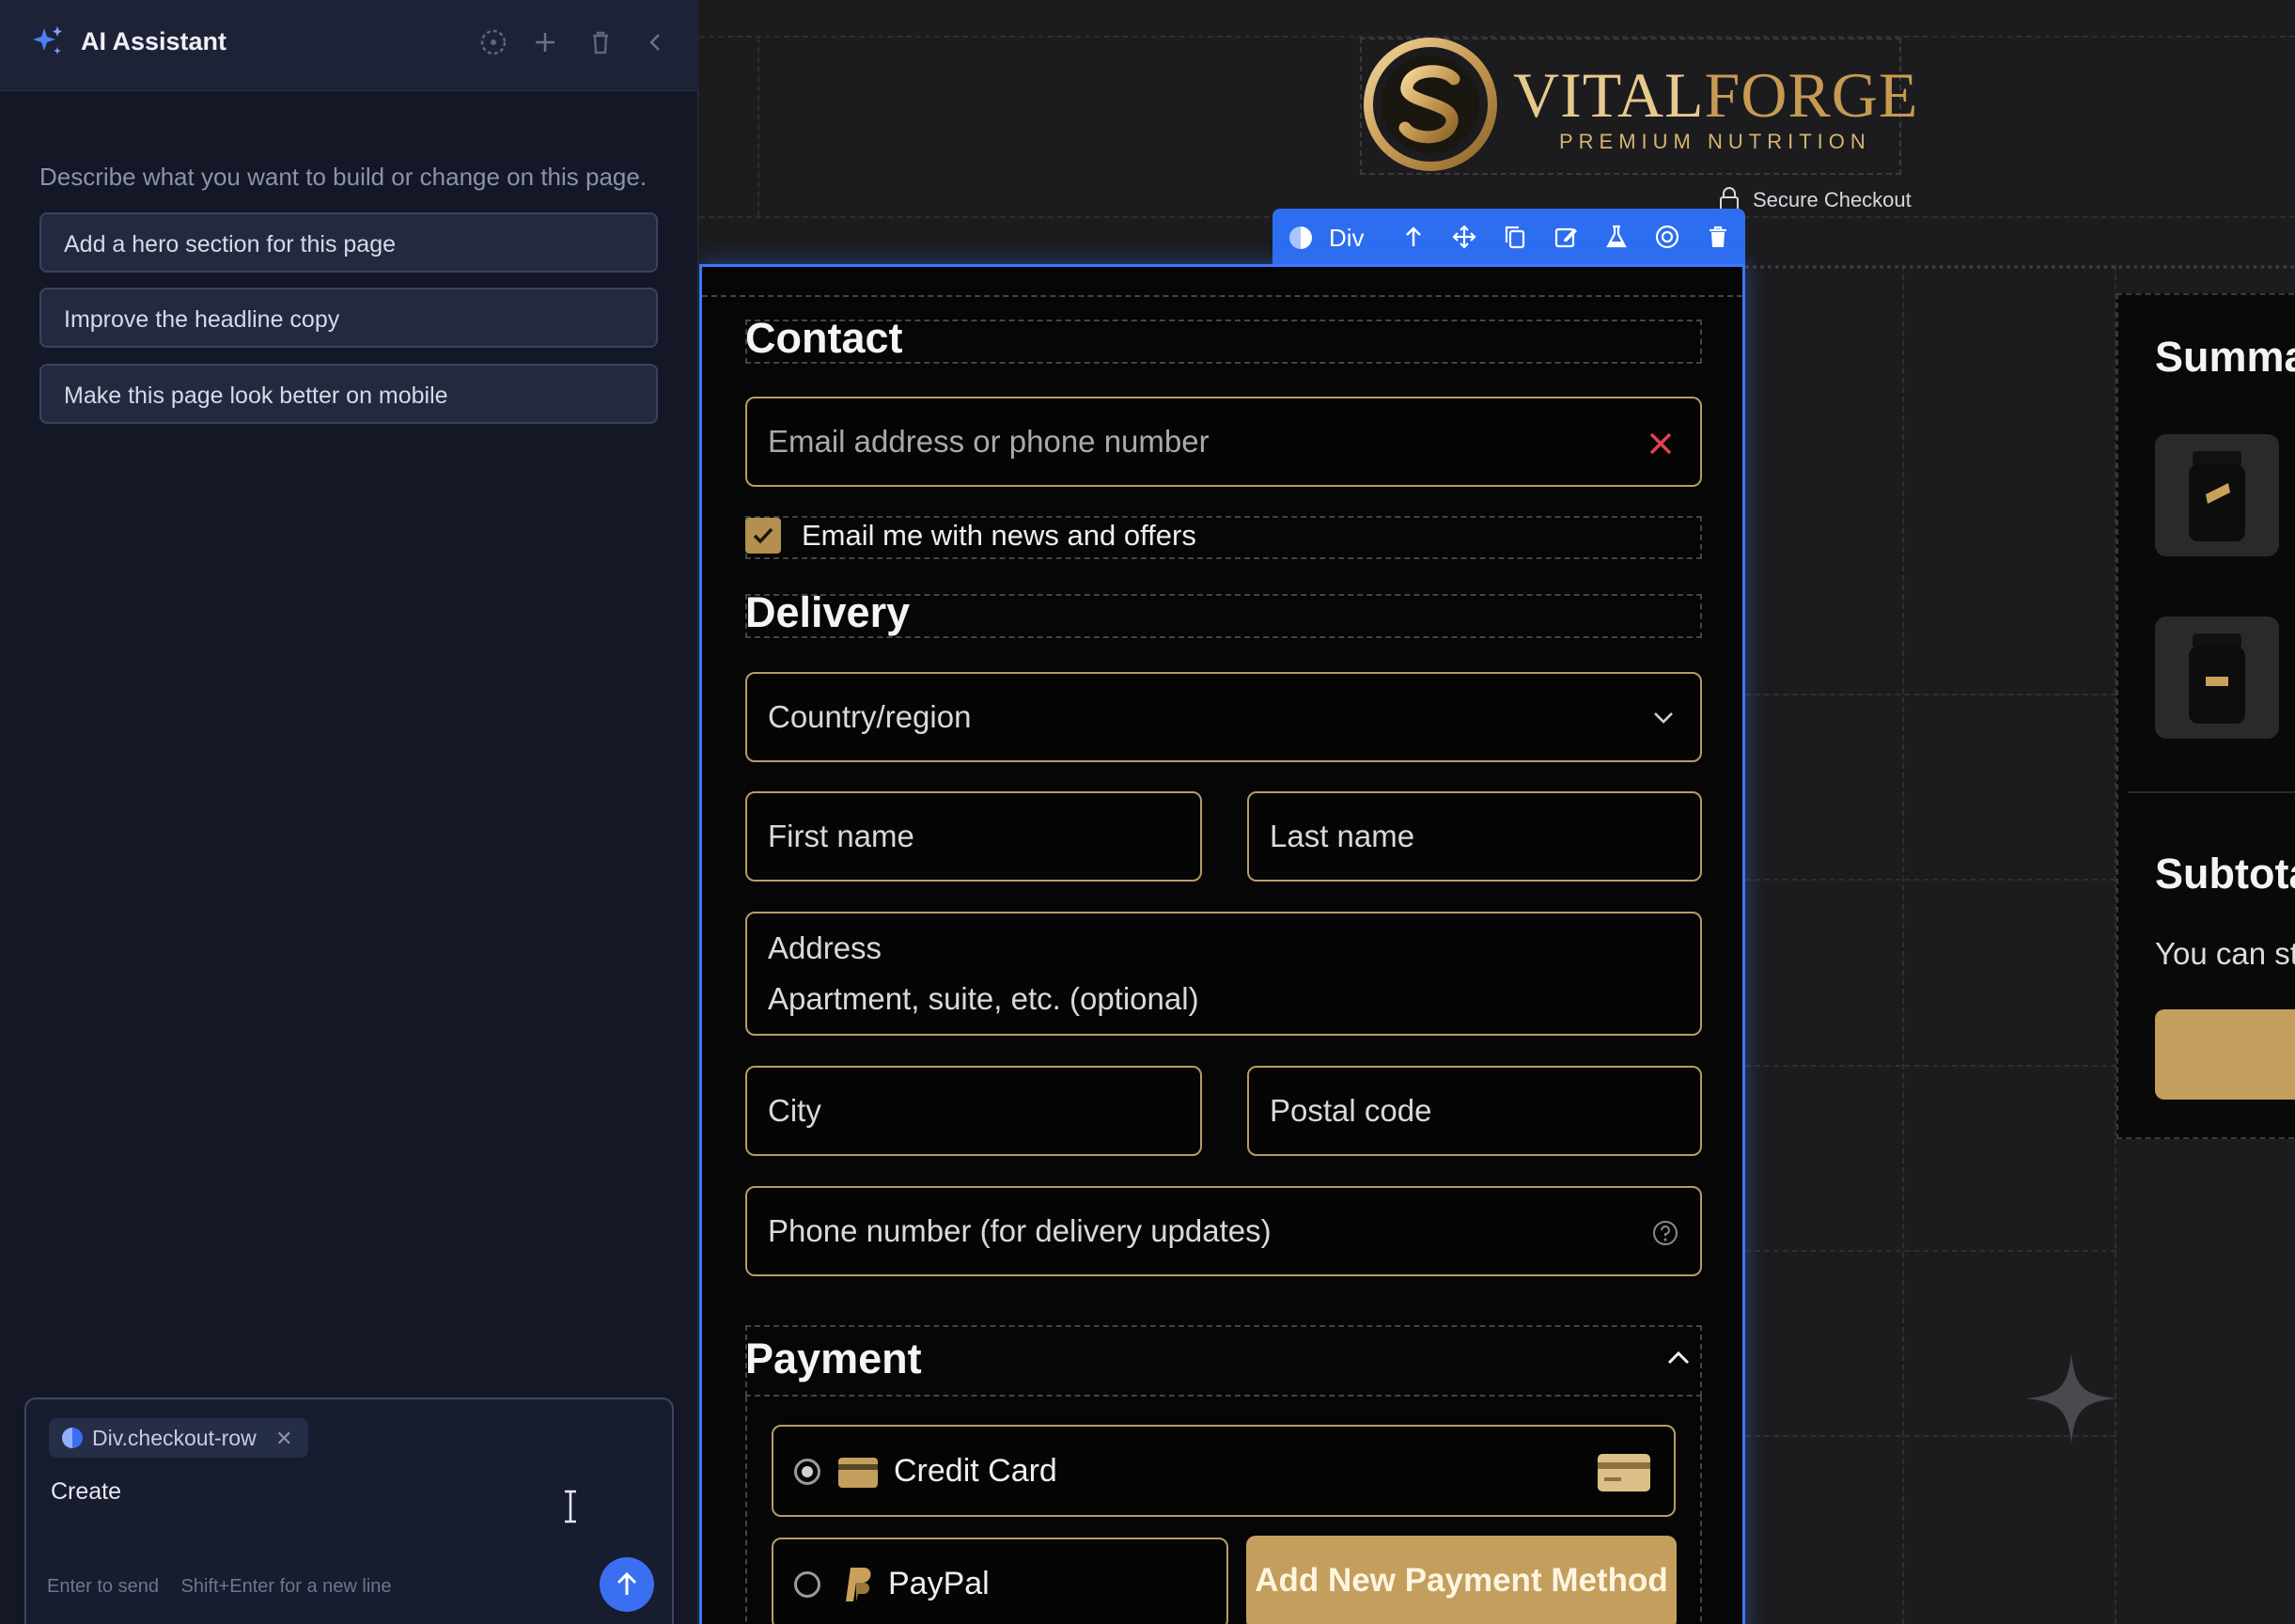  What do you see at coordinates (1832, 199) in the screenshot?
I see `secure-checkout-label: Secure Checkout` at bounding box center [1832, 199].